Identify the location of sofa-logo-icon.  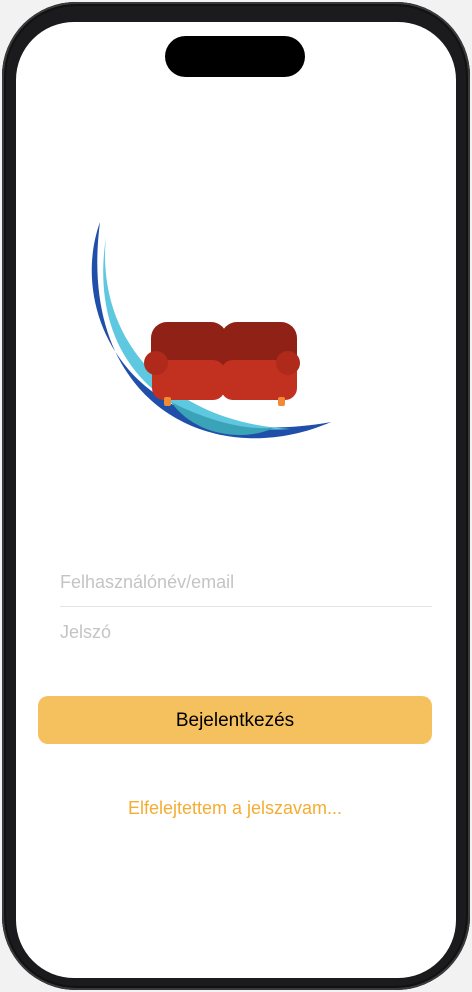
(211, 330).